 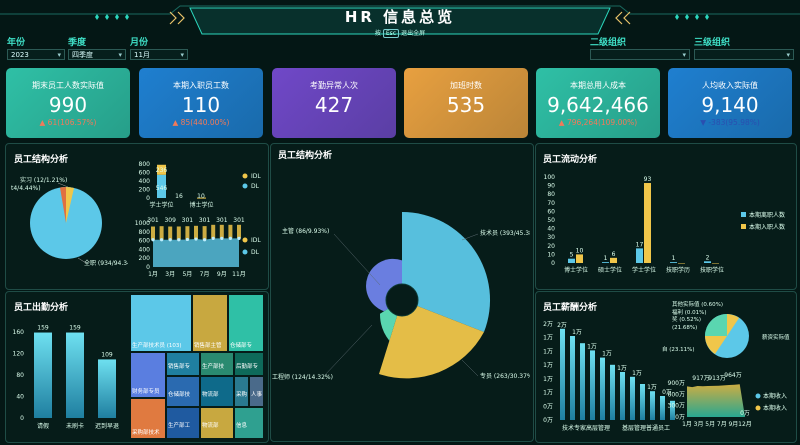 I want to click on x-tick: 3月, so click(x=699, y=424).